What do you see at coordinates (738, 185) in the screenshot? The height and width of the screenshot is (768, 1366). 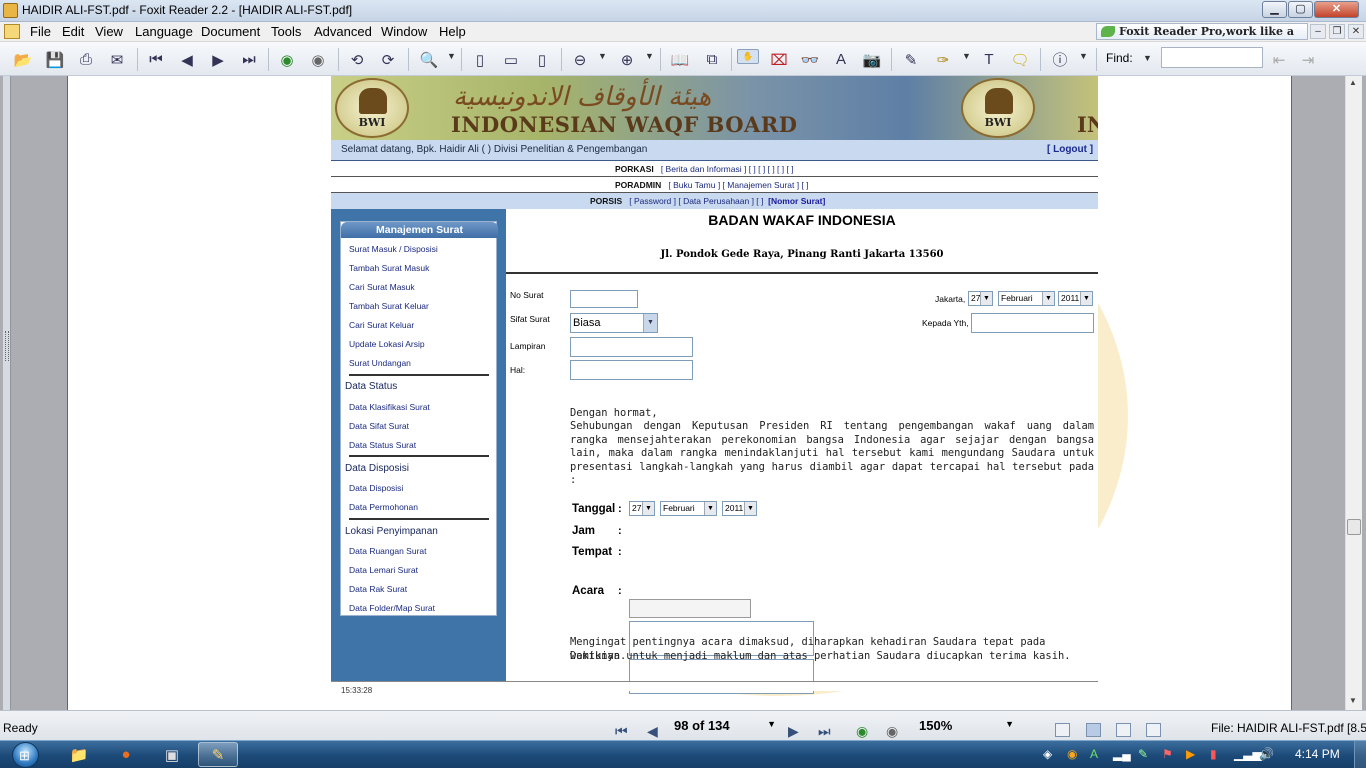 I see `nav-links-poradmin: [ Buku Tamu ] [ Manajemen Surat ] [ ]` at bounding box center [738, 185].